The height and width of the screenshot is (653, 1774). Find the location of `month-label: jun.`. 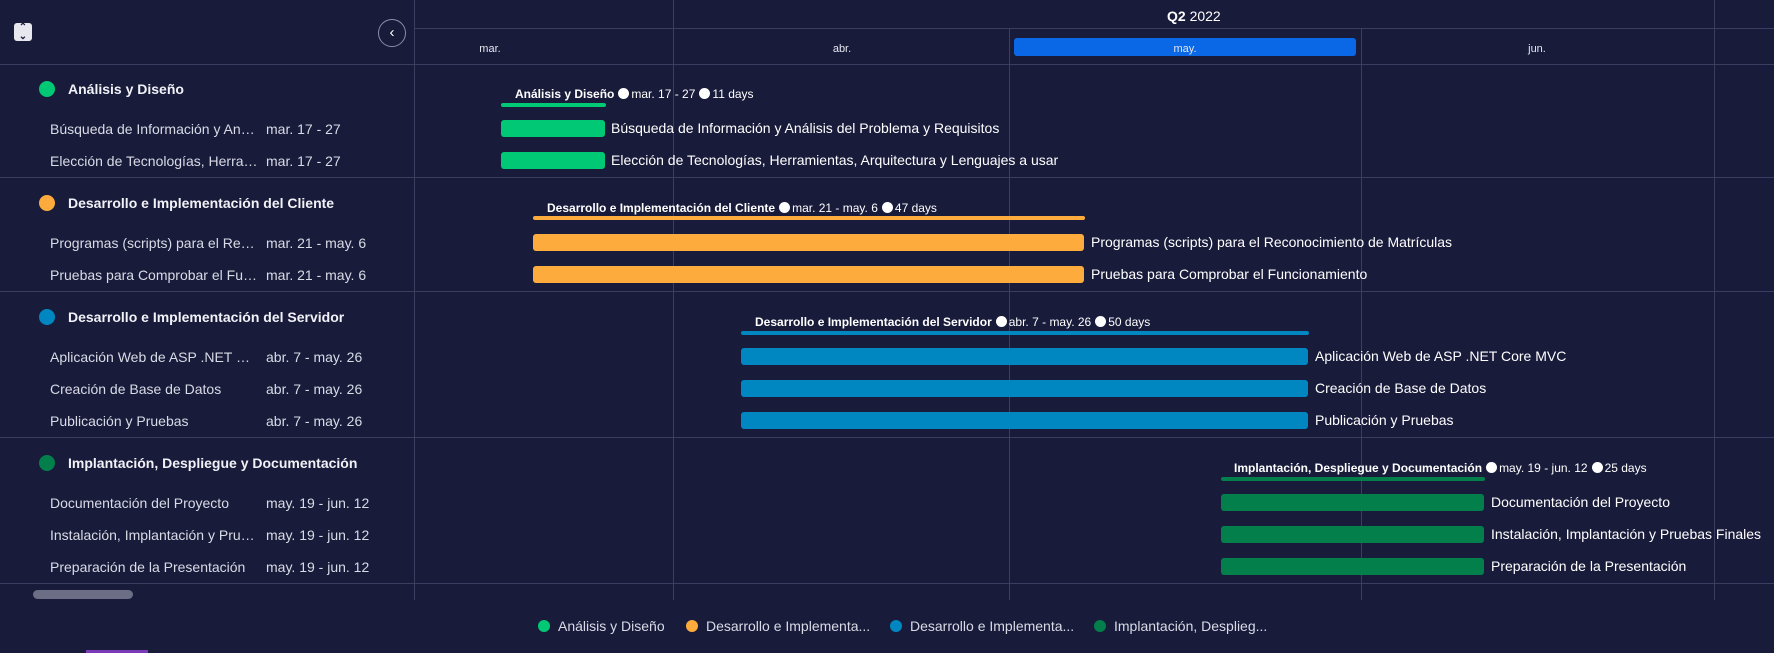

month-label: jun. is located at coordinates (1537, 49).